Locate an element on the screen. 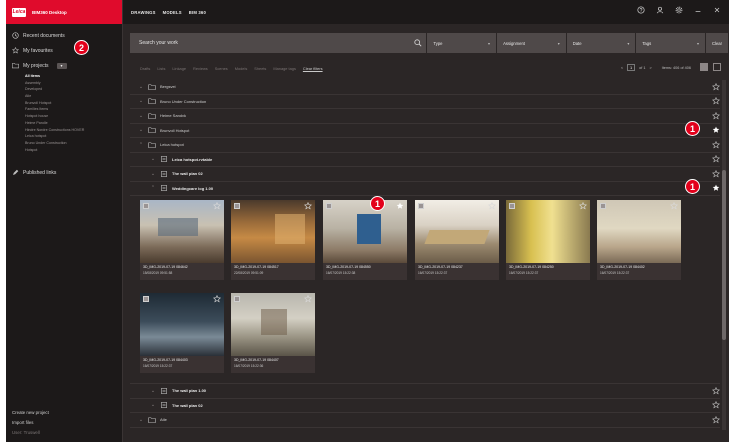 This screenshot has height=442, width=729. project-item: Assembly is located at coordinates (73, 83).